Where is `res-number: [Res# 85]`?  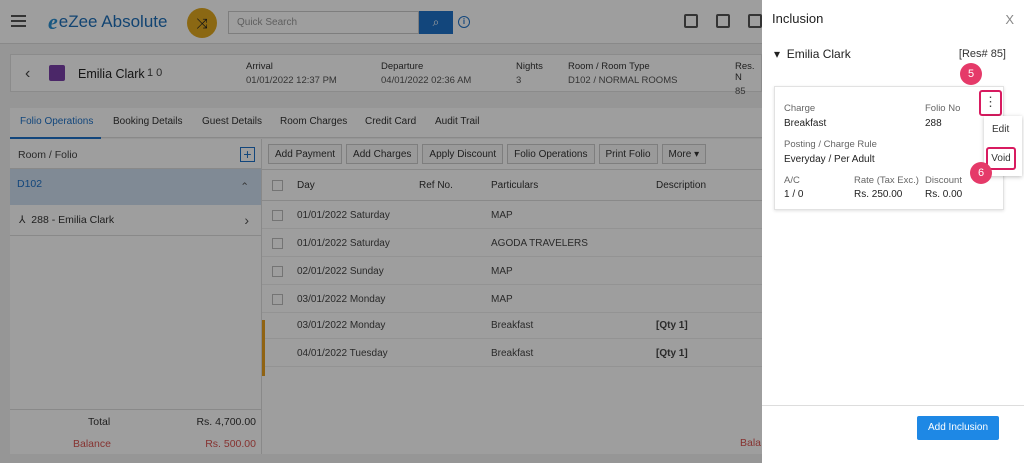 res-number: [Res# 85] is located at coordinates (982, 54).